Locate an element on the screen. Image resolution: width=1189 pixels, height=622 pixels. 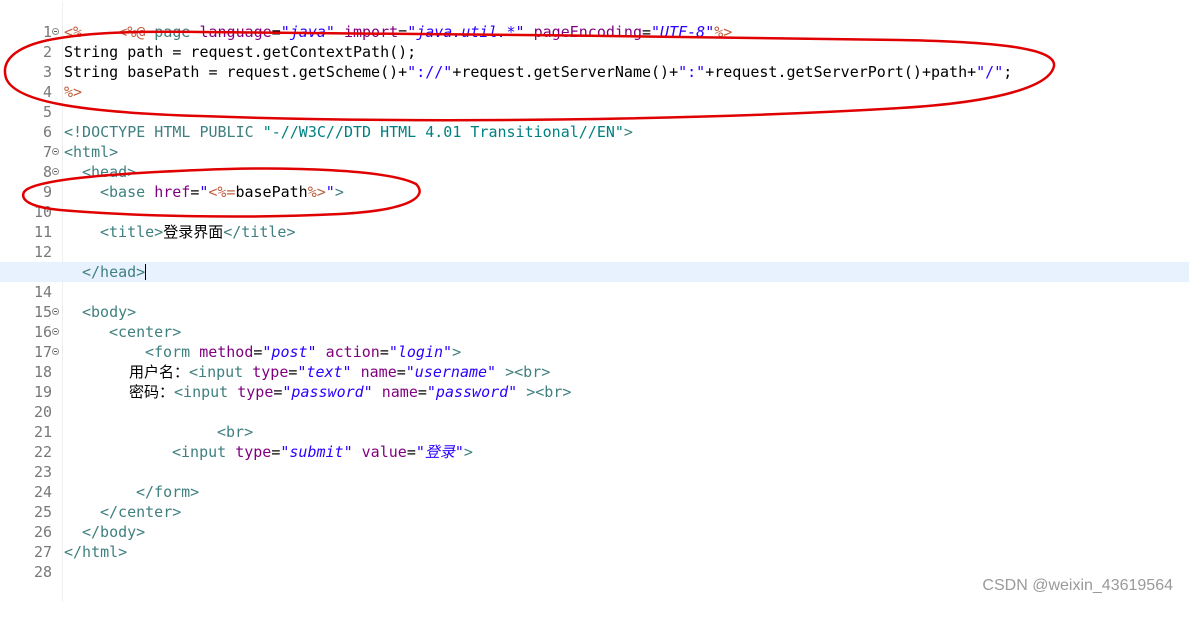
code-token: "username" is located at coordinates (451, 372).